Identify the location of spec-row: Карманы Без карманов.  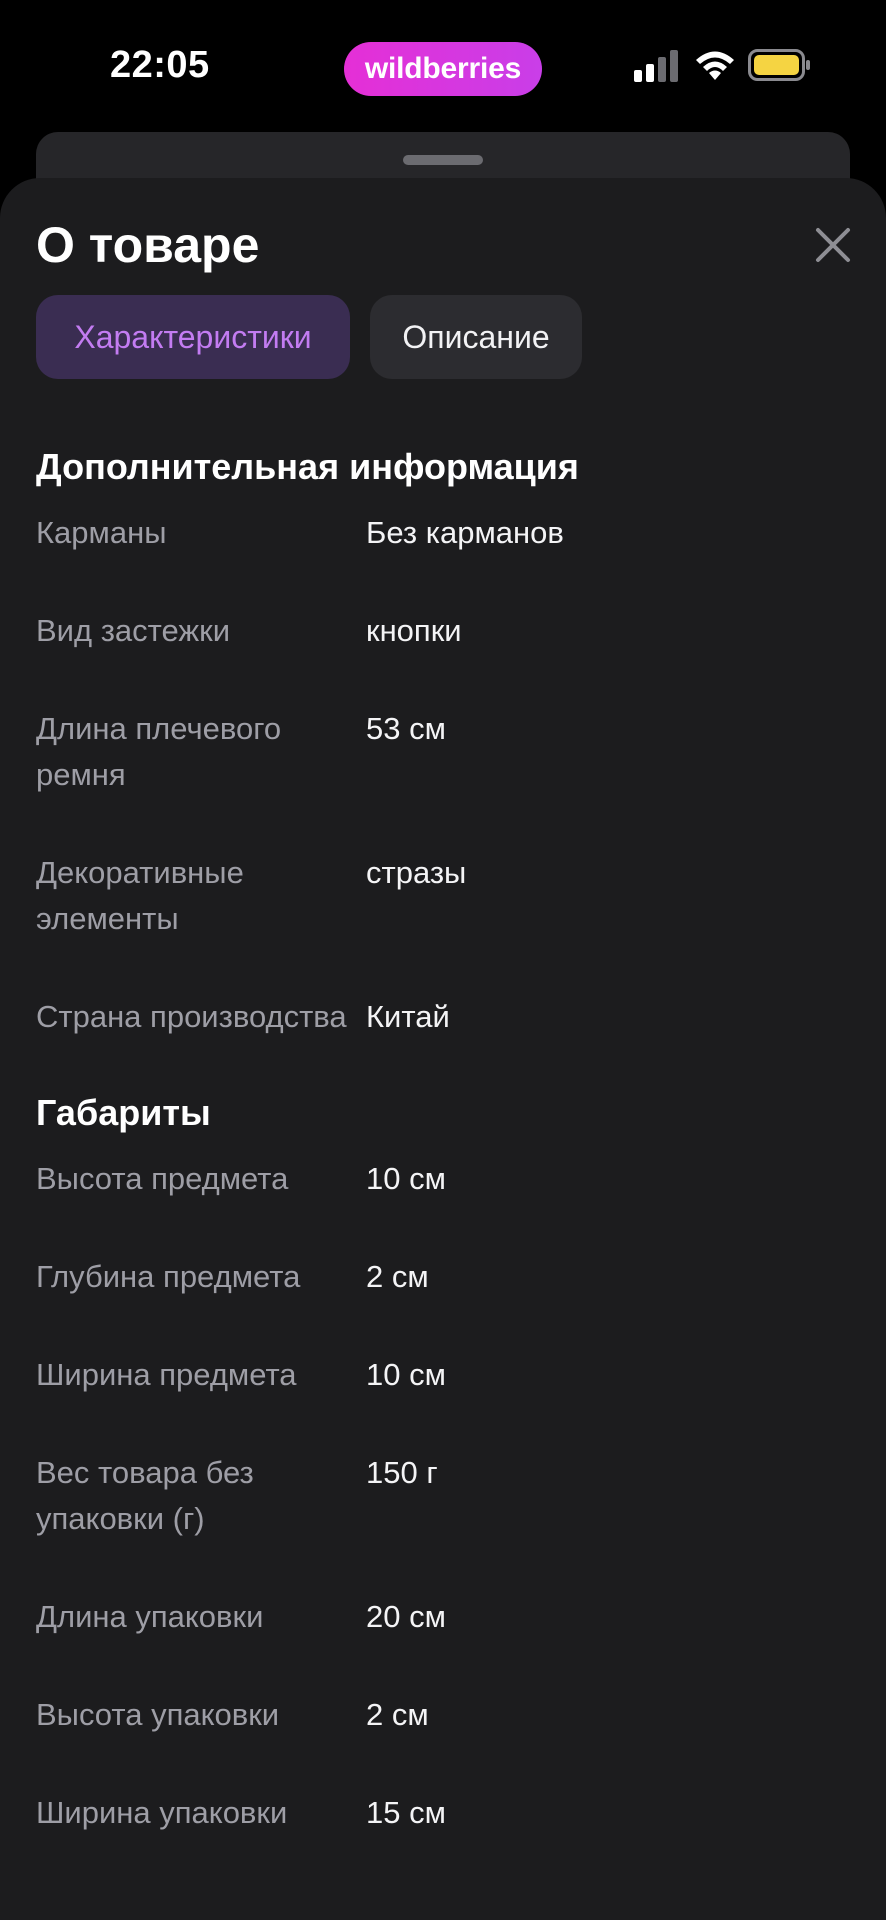
(443, 533).